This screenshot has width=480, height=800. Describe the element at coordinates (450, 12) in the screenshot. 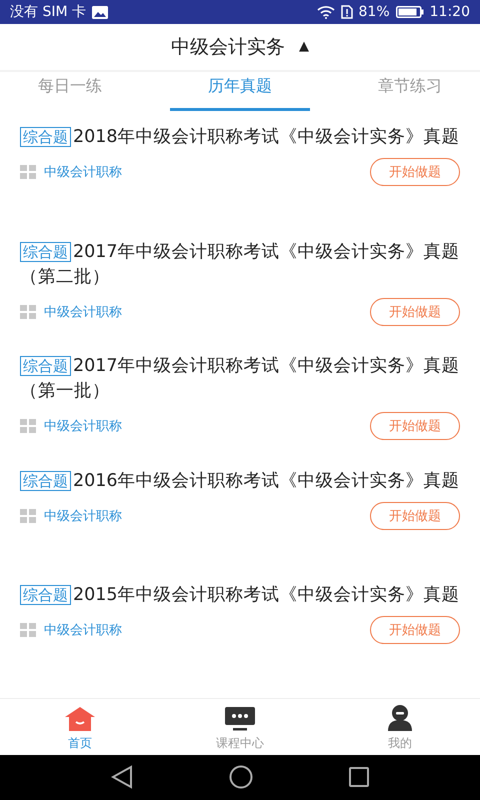

I see `clock-text: 11:20` at that location.